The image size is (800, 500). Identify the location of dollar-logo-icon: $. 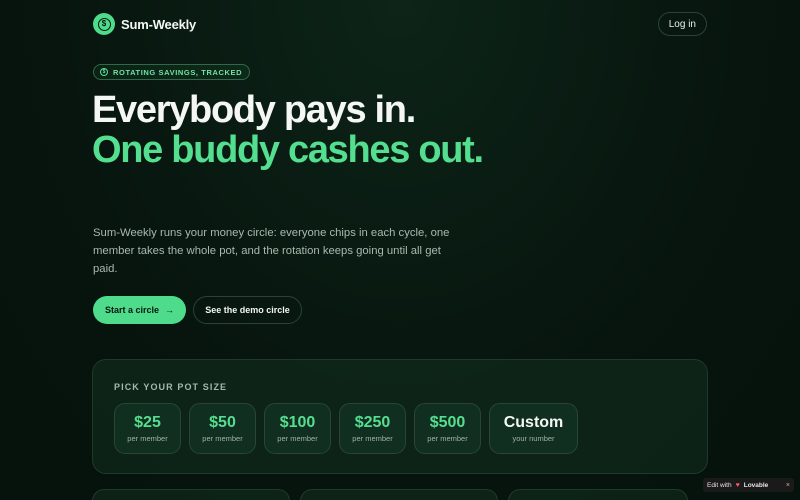
(104, 24).